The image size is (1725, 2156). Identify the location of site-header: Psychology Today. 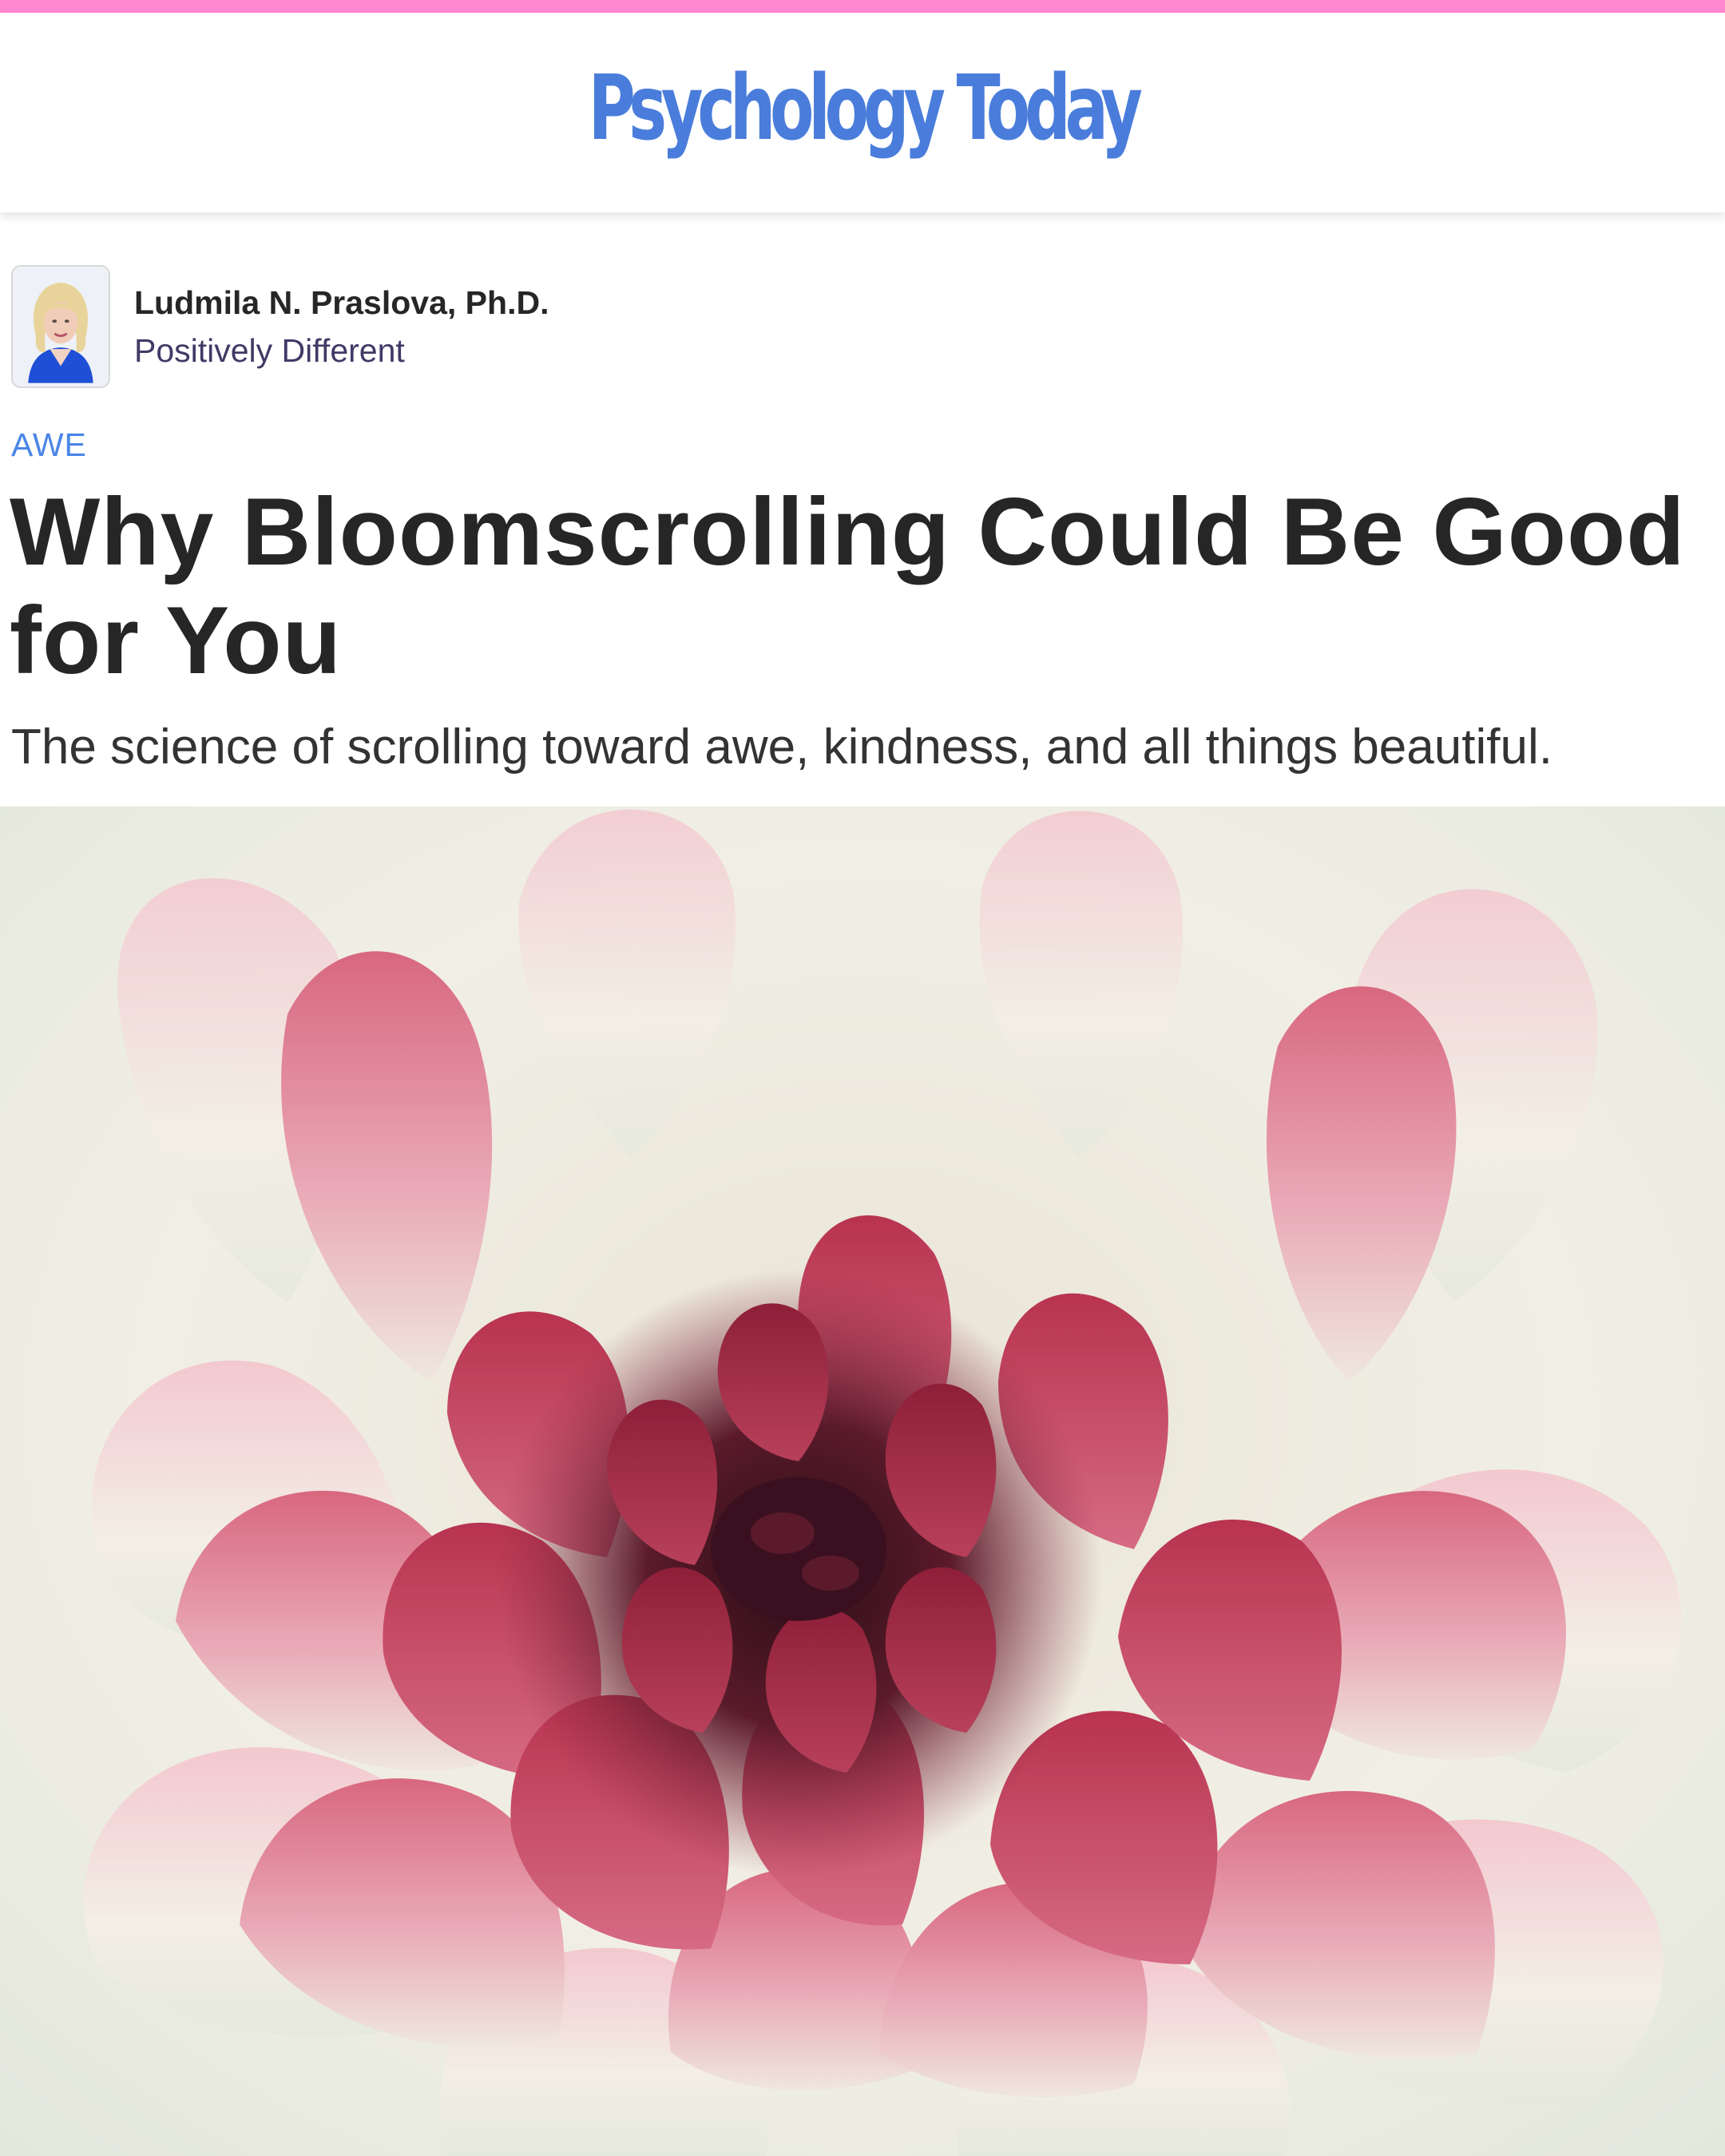
(862, 112).